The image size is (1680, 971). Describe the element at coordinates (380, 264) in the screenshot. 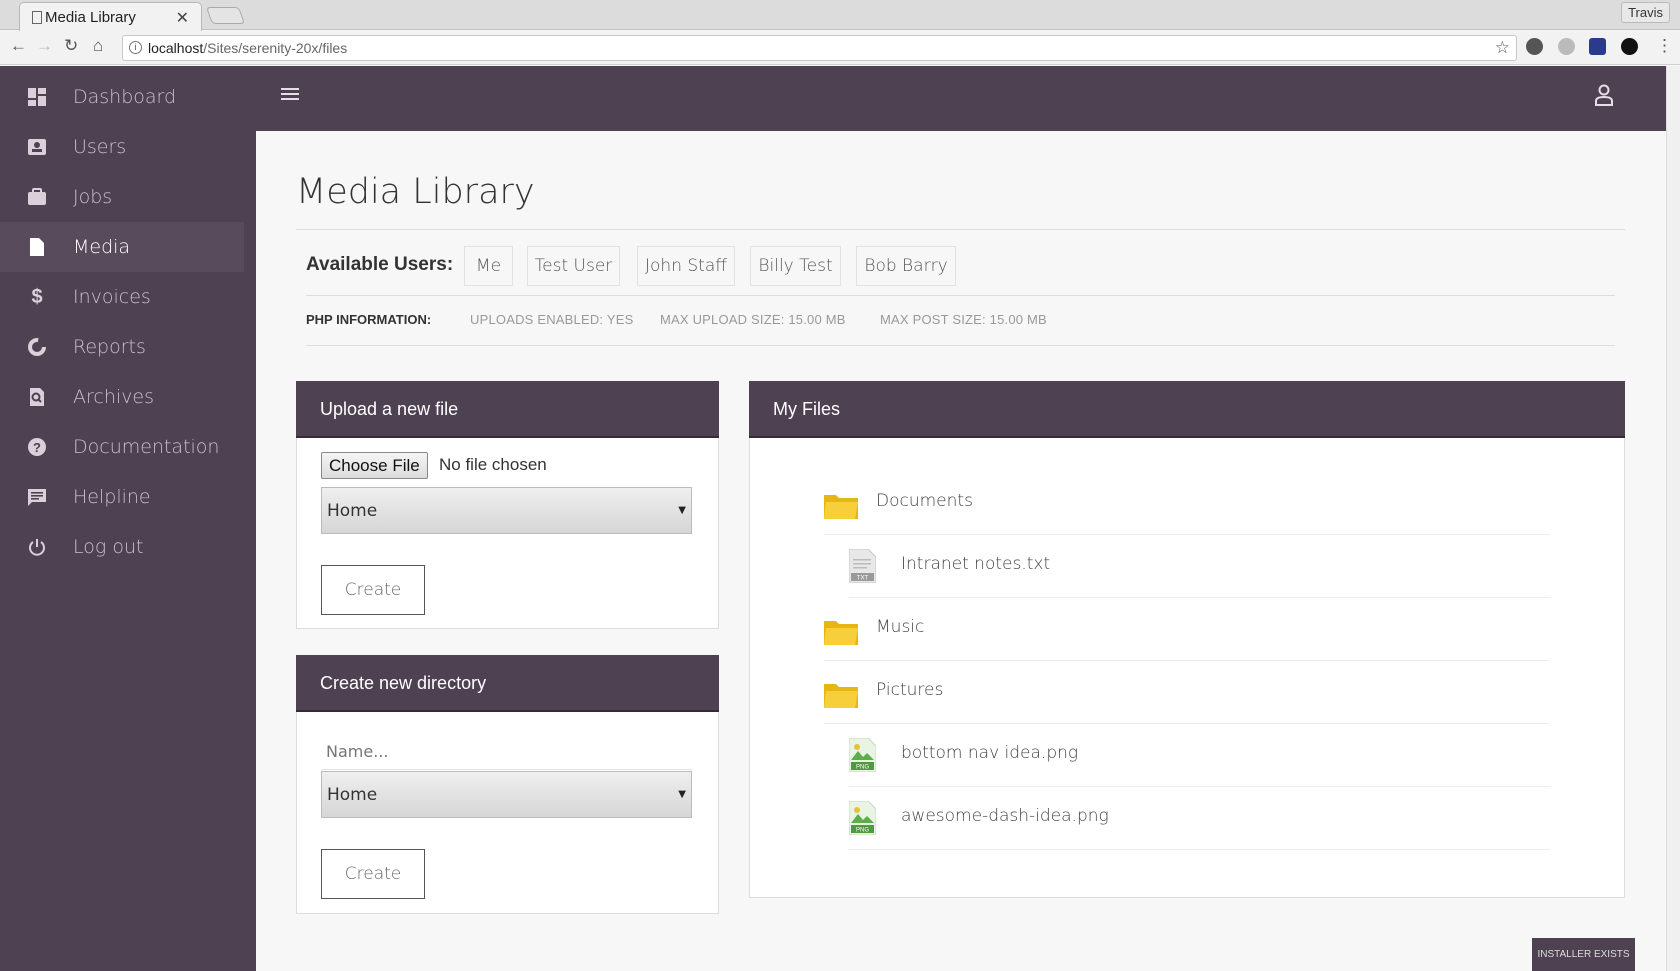

I see `available-users-label: Available Users:` at that location.